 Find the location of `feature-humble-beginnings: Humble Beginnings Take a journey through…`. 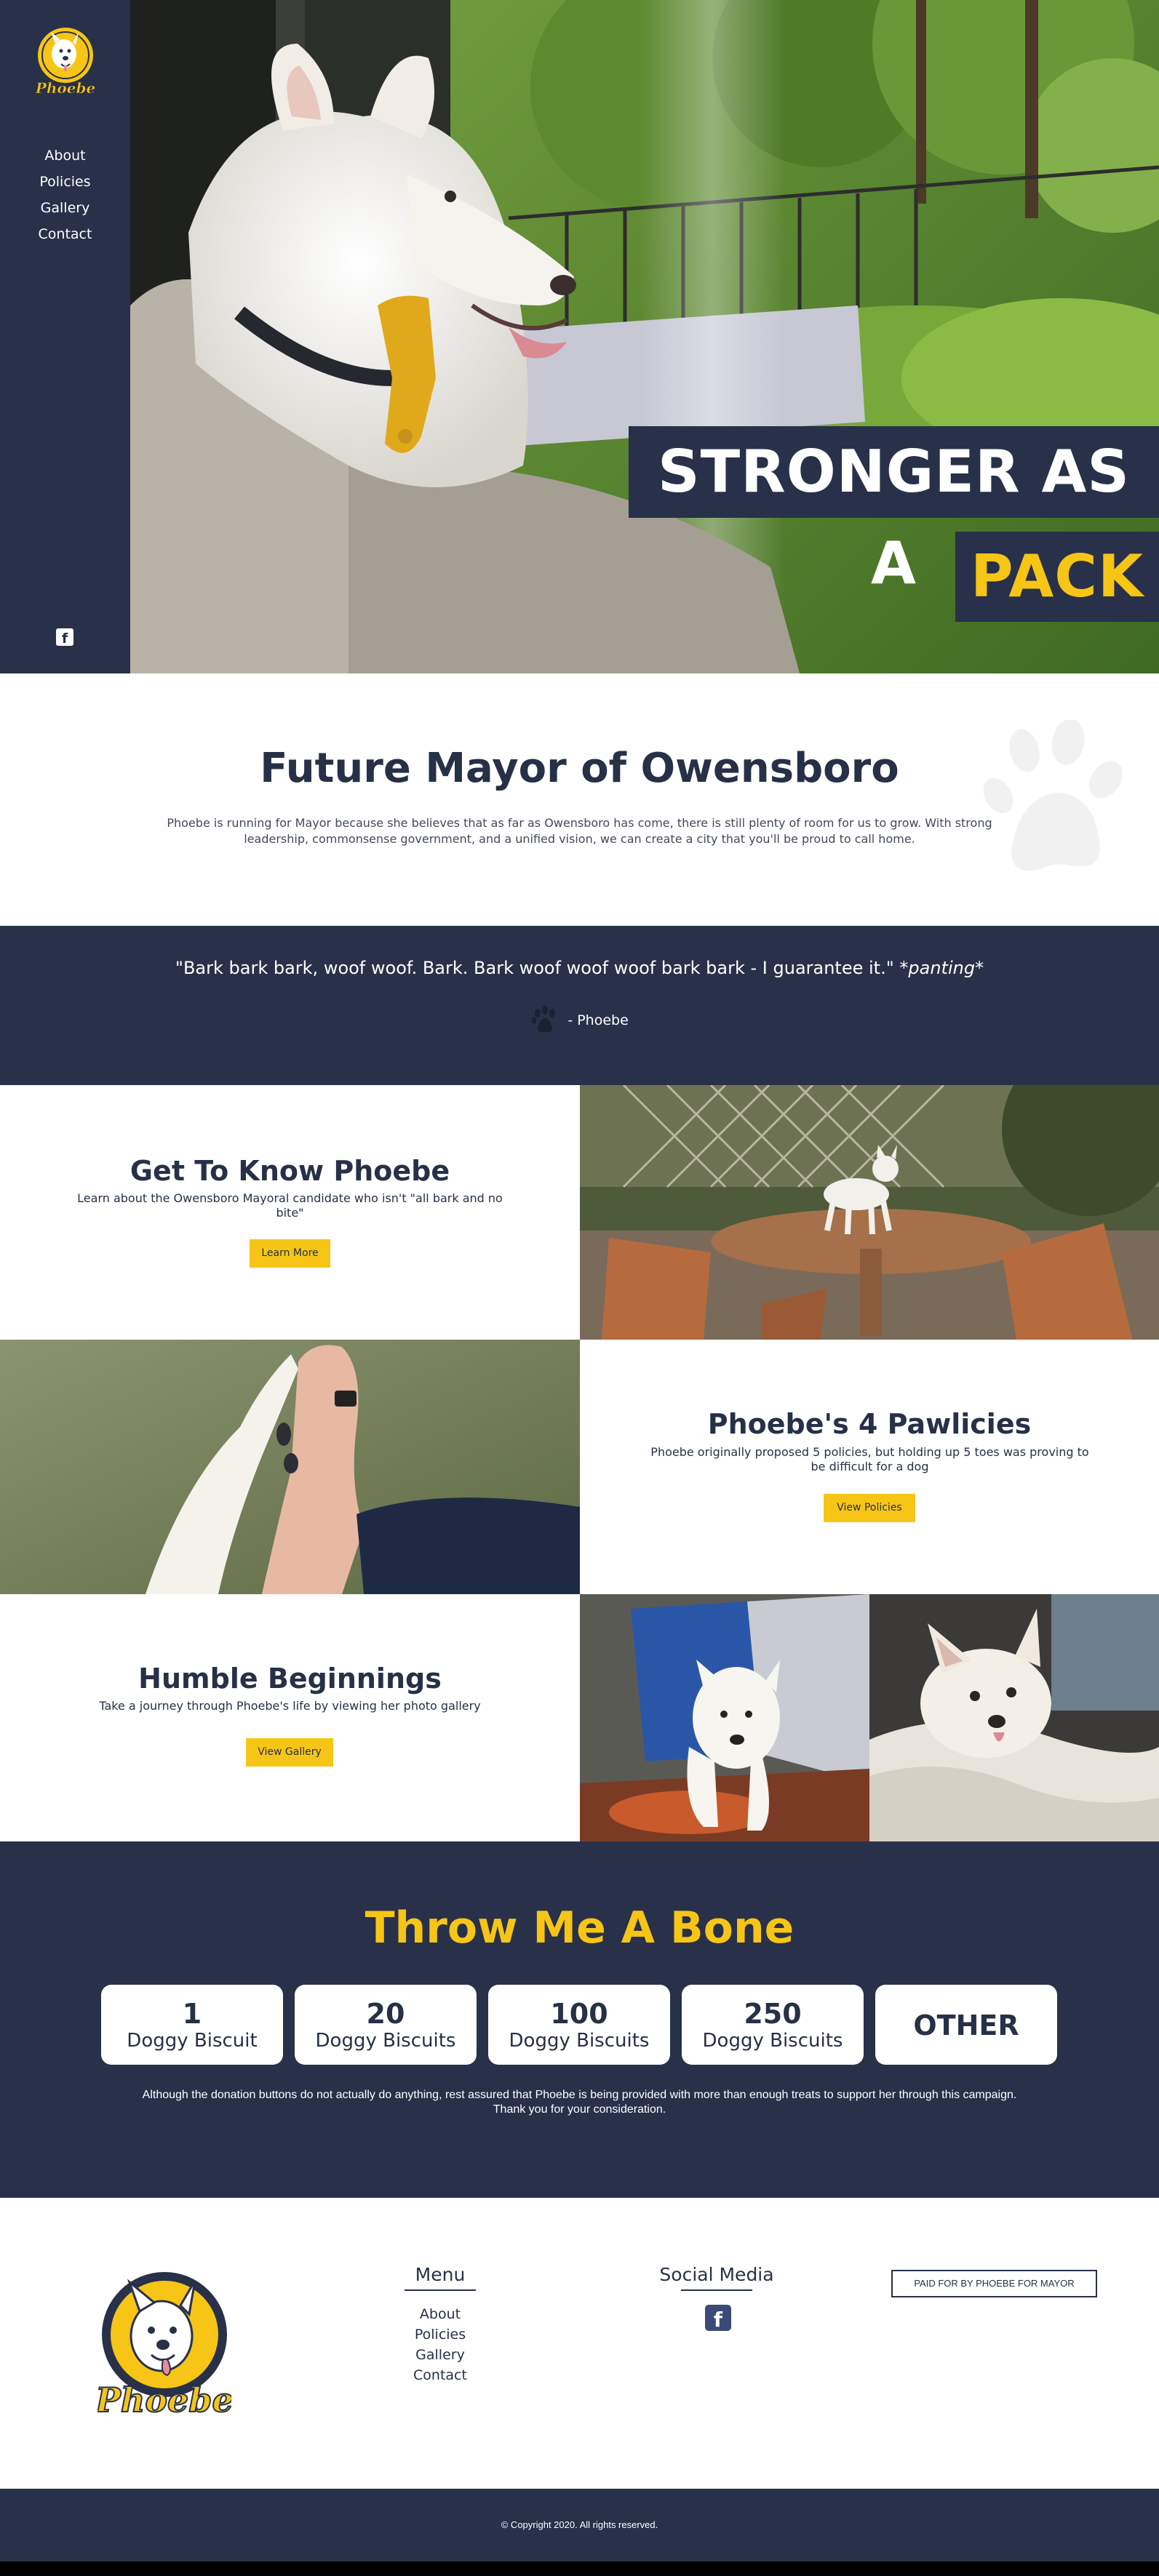

feature-humble-beginnings: Humble Beginnings Take a journey through… is located at coordinates (579, 1721).